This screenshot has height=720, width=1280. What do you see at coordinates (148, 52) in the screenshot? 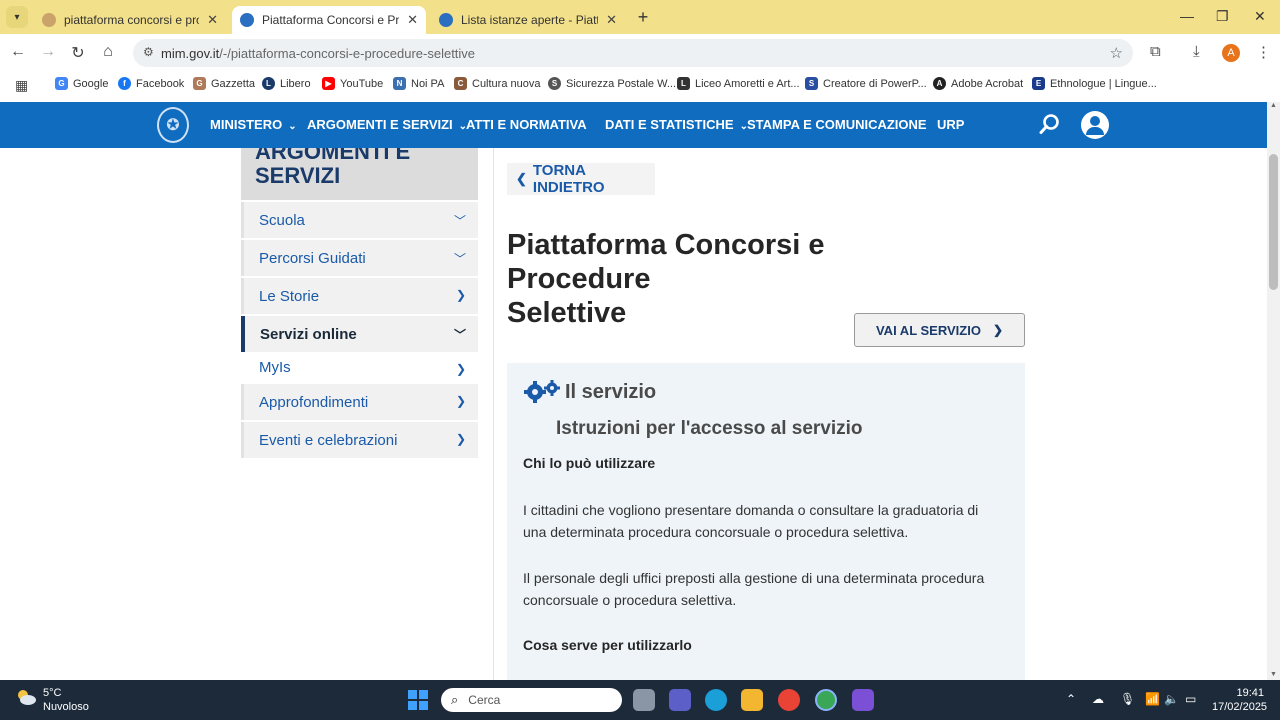
I see `site-info-icon: ⚙` at bounding box center [148, 52].